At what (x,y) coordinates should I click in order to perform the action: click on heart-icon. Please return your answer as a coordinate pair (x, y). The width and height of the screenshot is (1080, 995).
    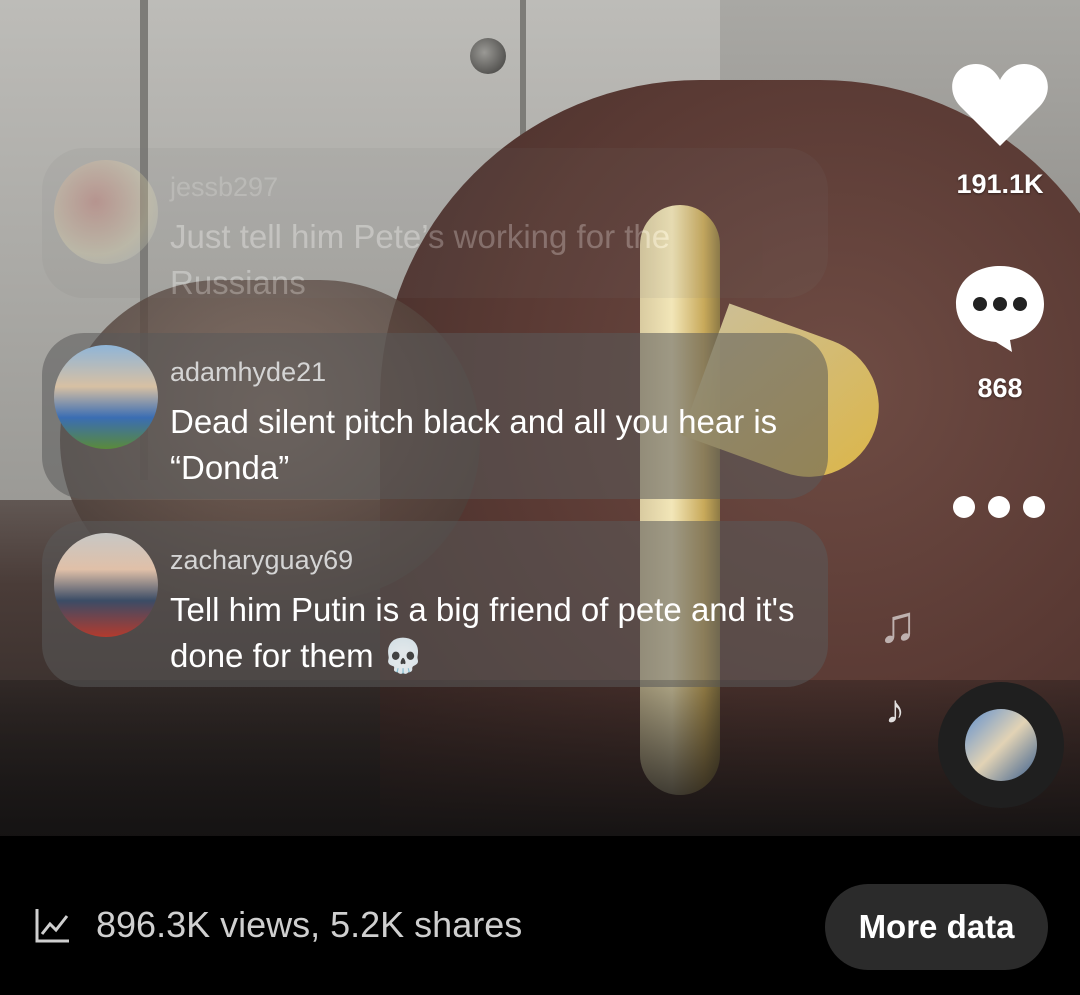
    Looking at the image, I should click on (1000, 105).